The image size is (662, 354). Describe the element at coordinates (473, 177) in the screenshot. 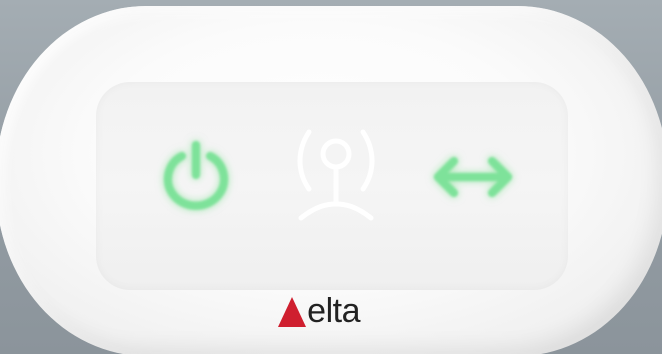

I see `double-arrow-icon` at that location.